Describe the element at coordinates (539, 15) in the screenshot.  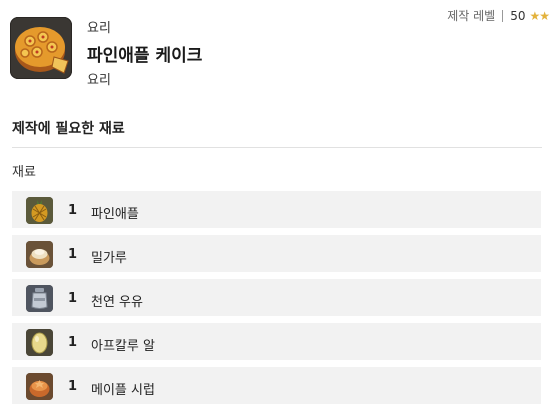
I see `level-stars-icon: ★★` at that location.